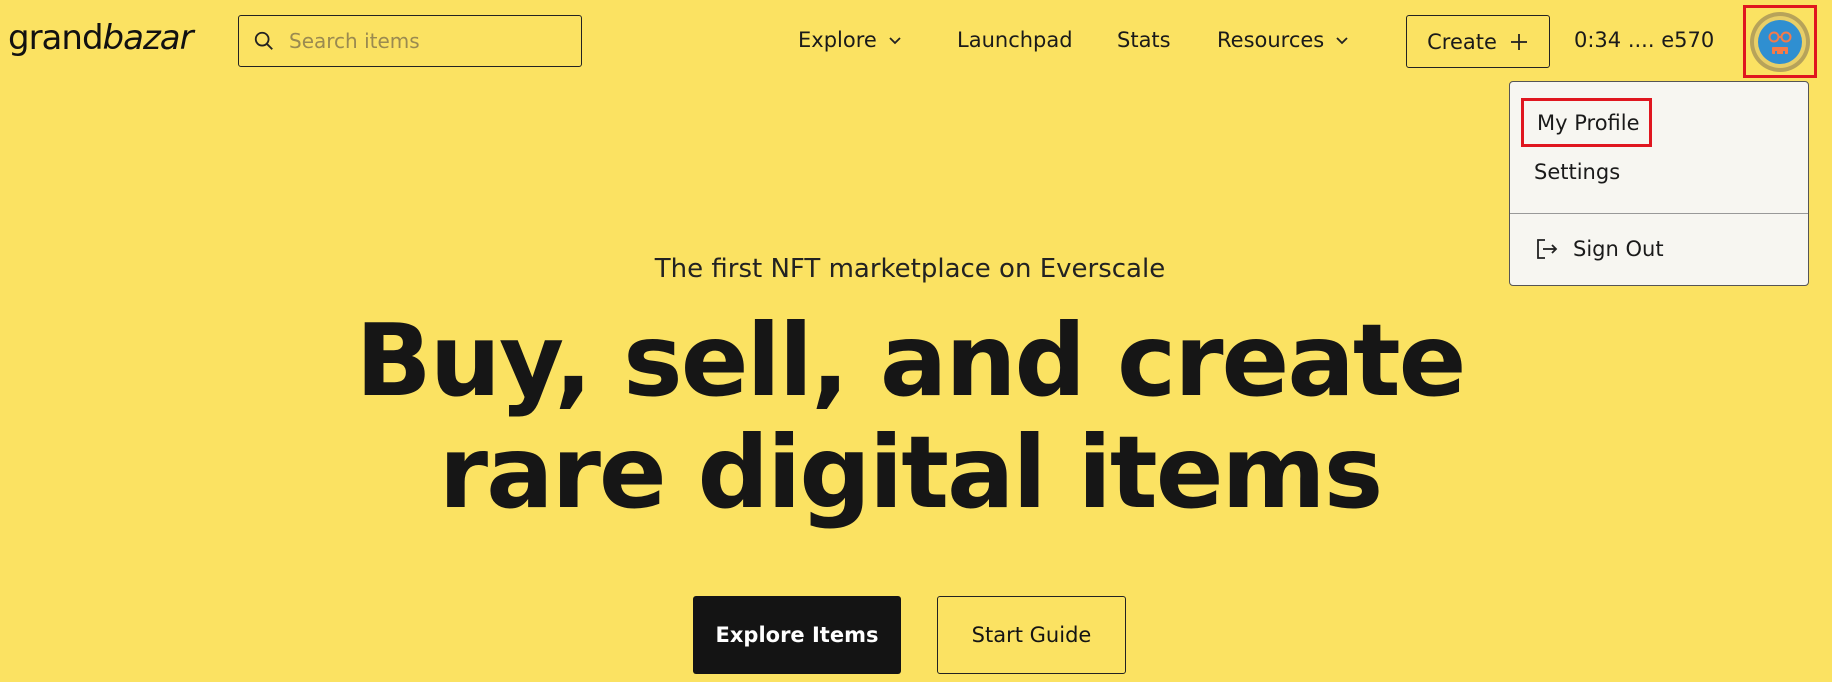  Describe the element at coordinates (424, 41) in the screenshot. I see `search-input` at that location.